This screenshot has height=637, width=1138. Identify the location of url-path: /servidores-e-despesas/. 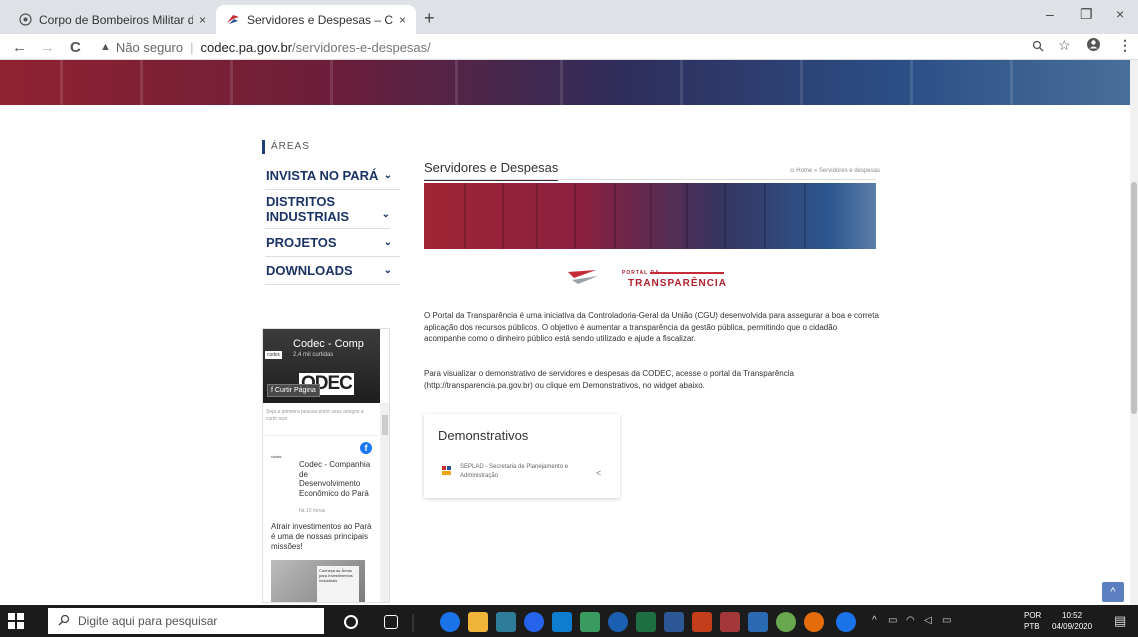
(361, 47).